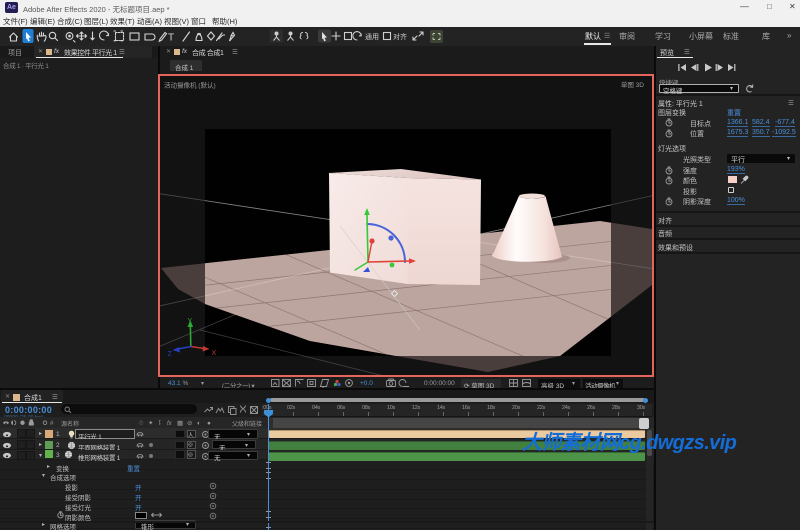 The width and height of the screenshot is (800, 530). Describe the element at coordinates (170, 424) in the screenshot. I see `svg-text: fx` at that location.